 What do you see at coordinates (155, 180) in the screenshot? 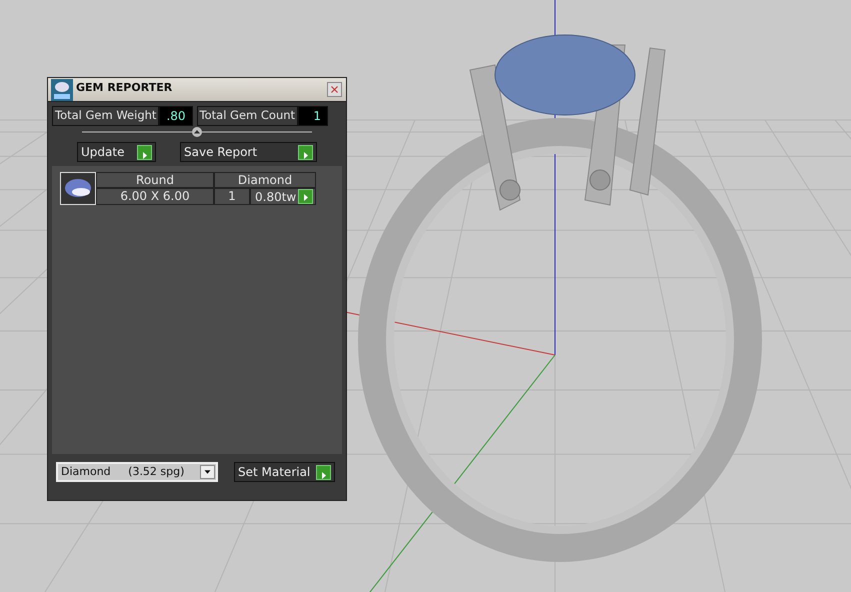
I see `shape-cell: Round` at bounding box center [155, 180].